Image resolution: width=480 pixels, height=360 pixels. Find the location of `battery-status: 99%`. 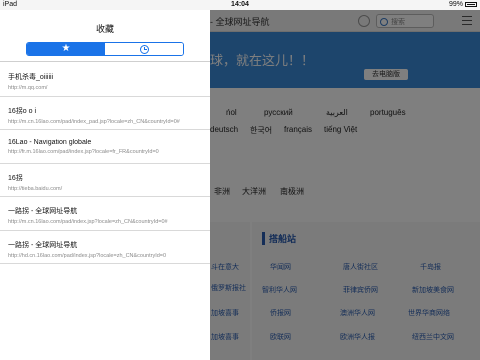

battery-status: 99% is located at coordinates (463, 4).